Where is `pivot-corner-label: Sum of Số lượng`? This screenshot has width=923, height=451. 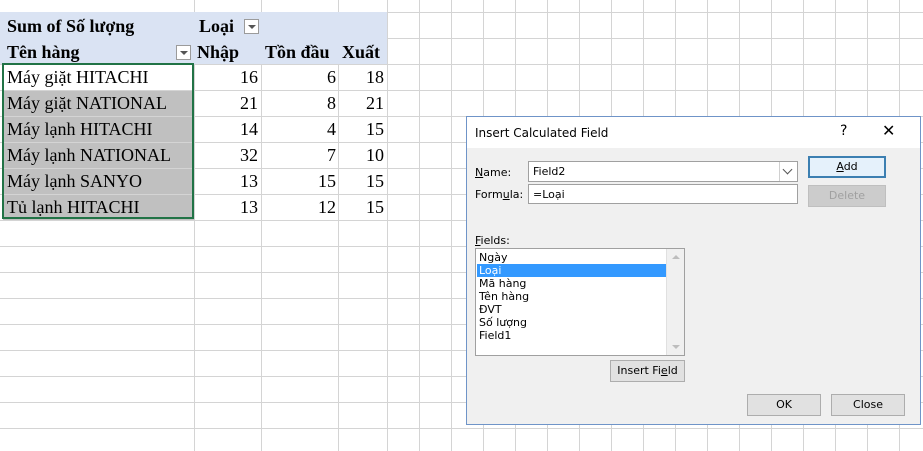 pivot-corner-label: Sum of Số lượng is located at coordinates (71, 26).